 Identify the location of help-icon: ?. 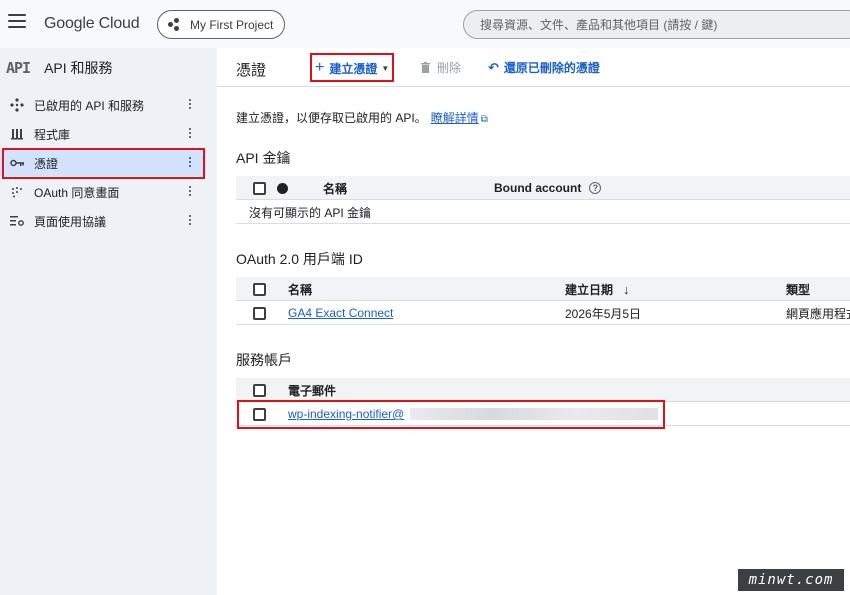
(595, 188).